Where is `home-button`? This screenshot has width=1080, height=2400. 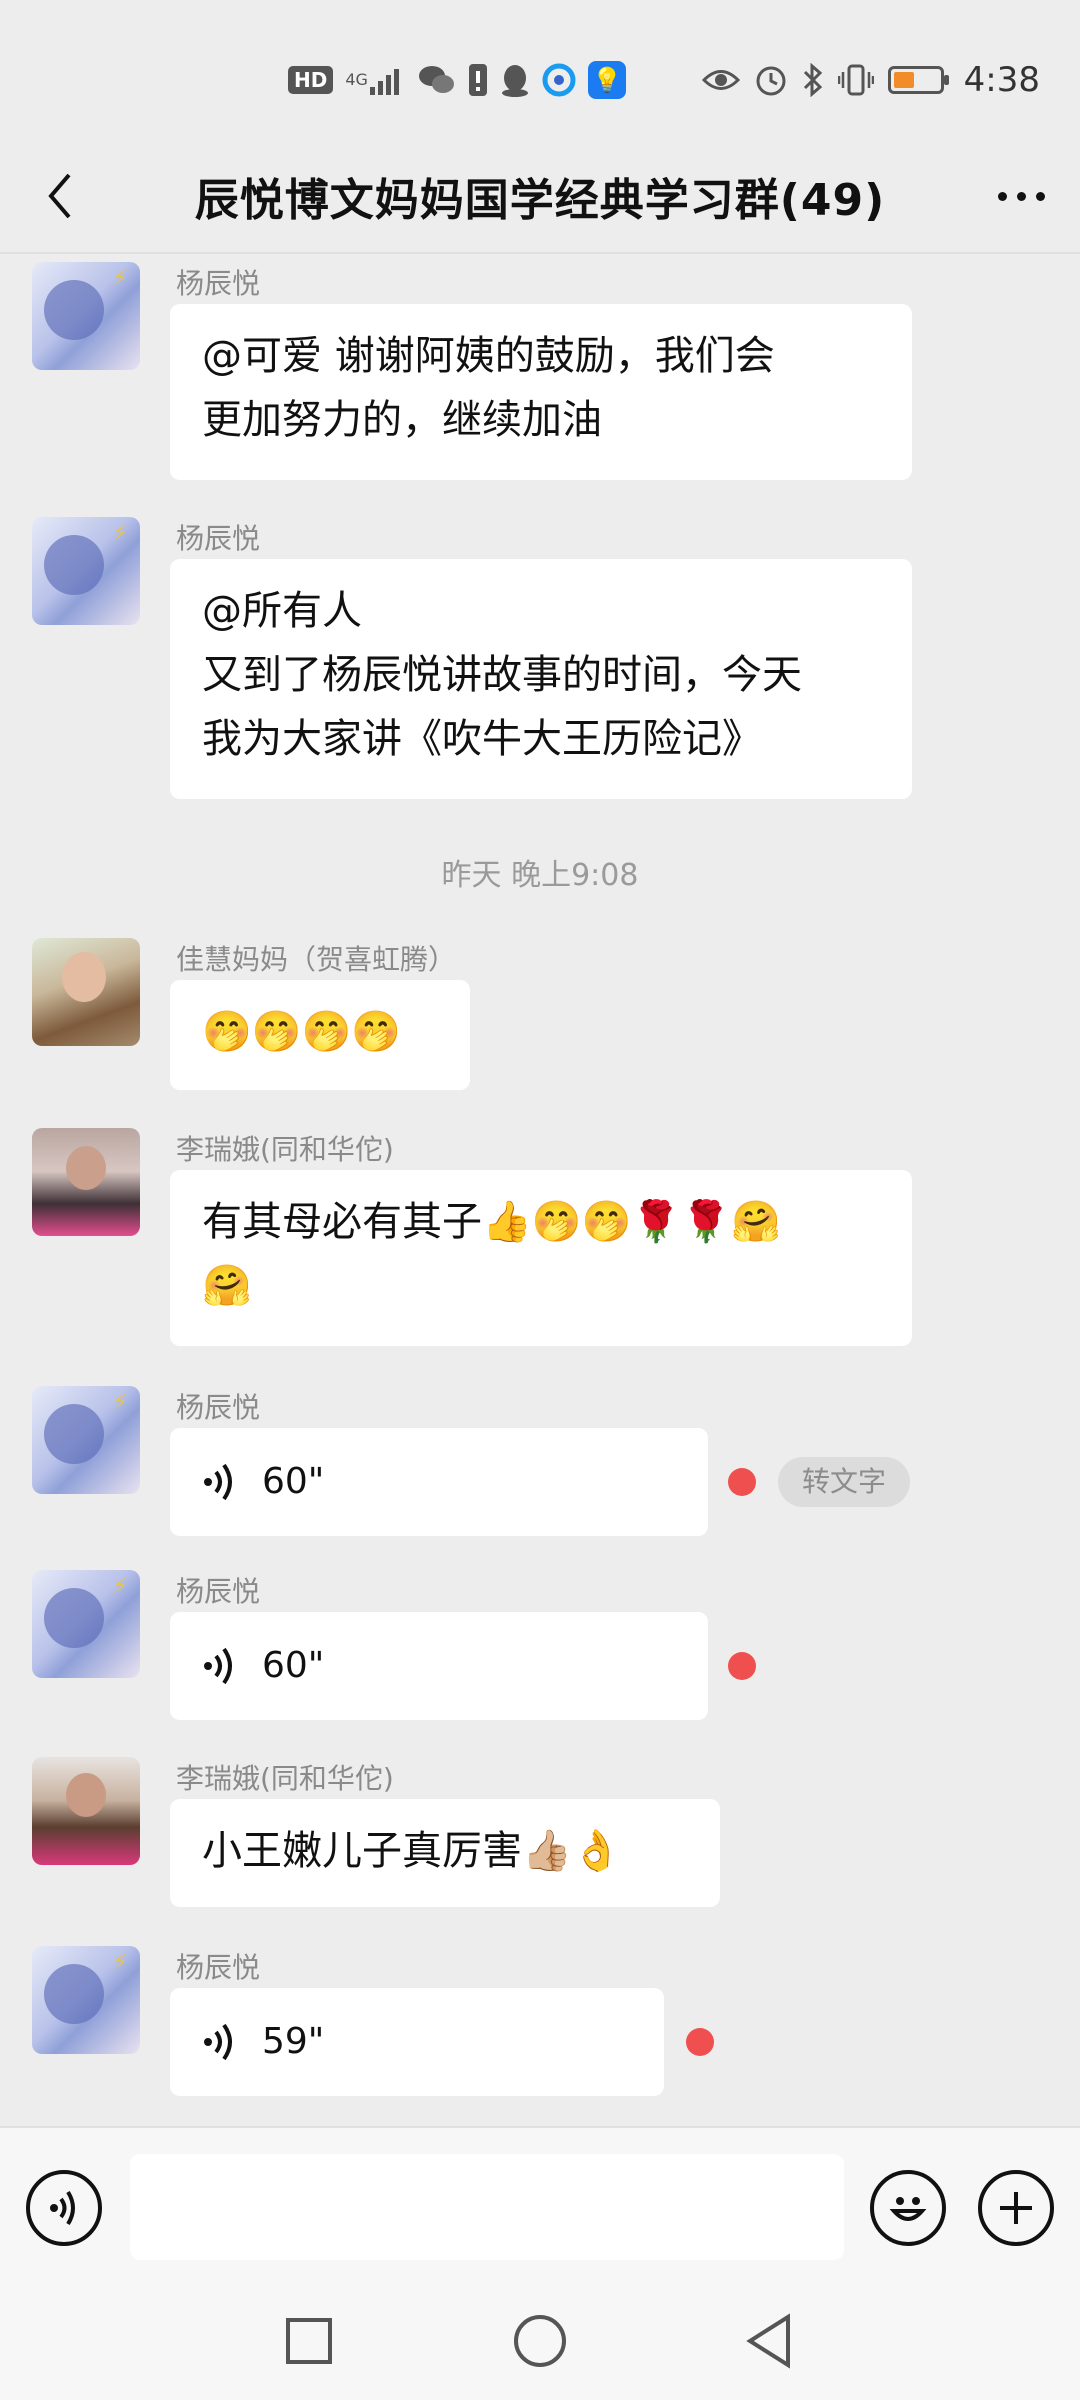 home-button is located at coordinates (540, 2341).